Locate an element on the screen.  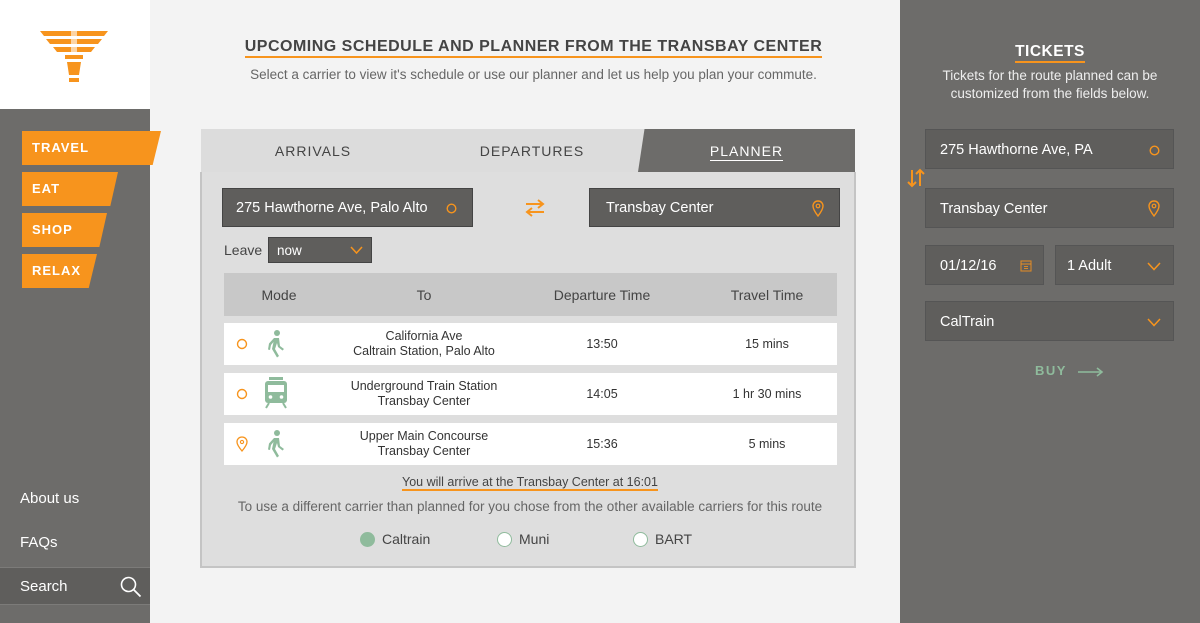
tab-bar: ARRIVALS DEPARTURES PLANNER is located at coordinates (528, 150).